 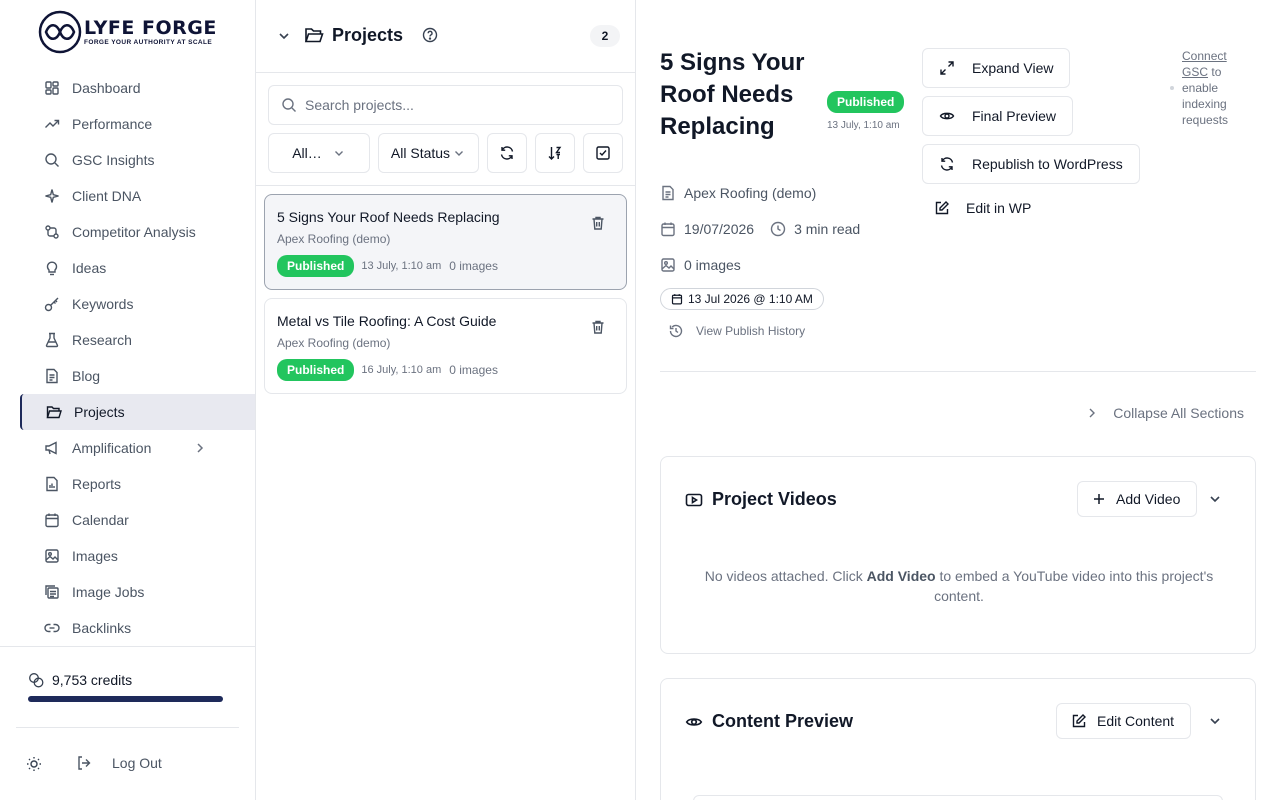 What do you see at coordinates (134, 232) in the screenshot?
I see `sidebar-item-label: Competitor Analysis` at bounding box center [134, 232].